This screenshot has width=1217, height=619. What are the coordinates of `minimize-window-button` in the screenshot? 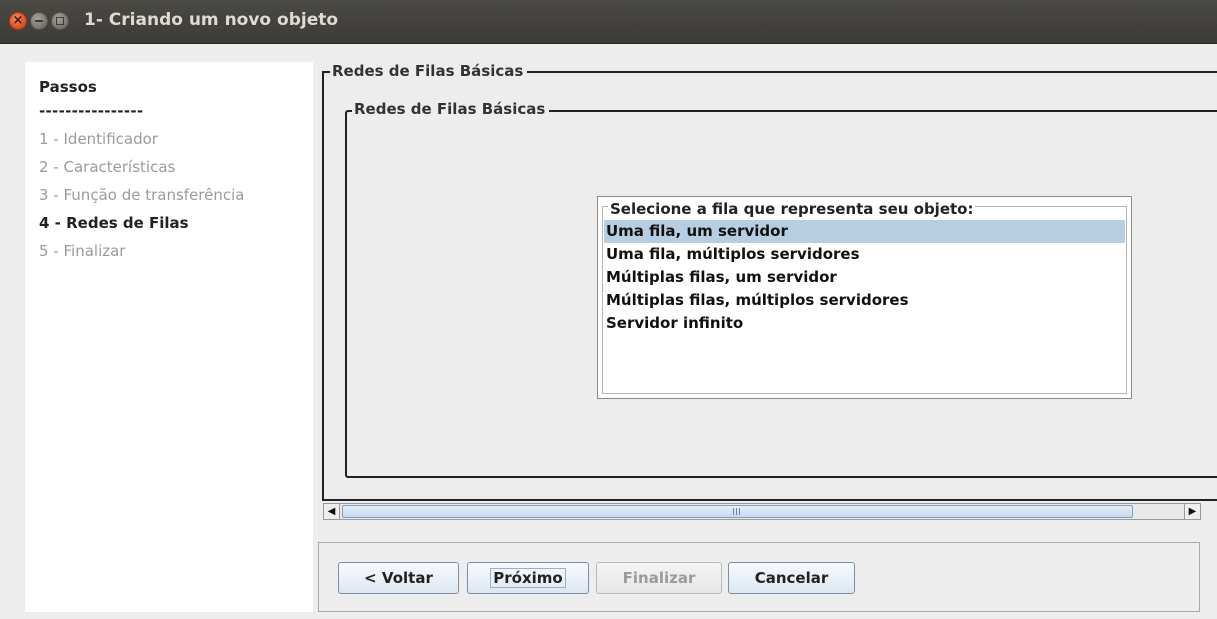 It's located at (39, 21).